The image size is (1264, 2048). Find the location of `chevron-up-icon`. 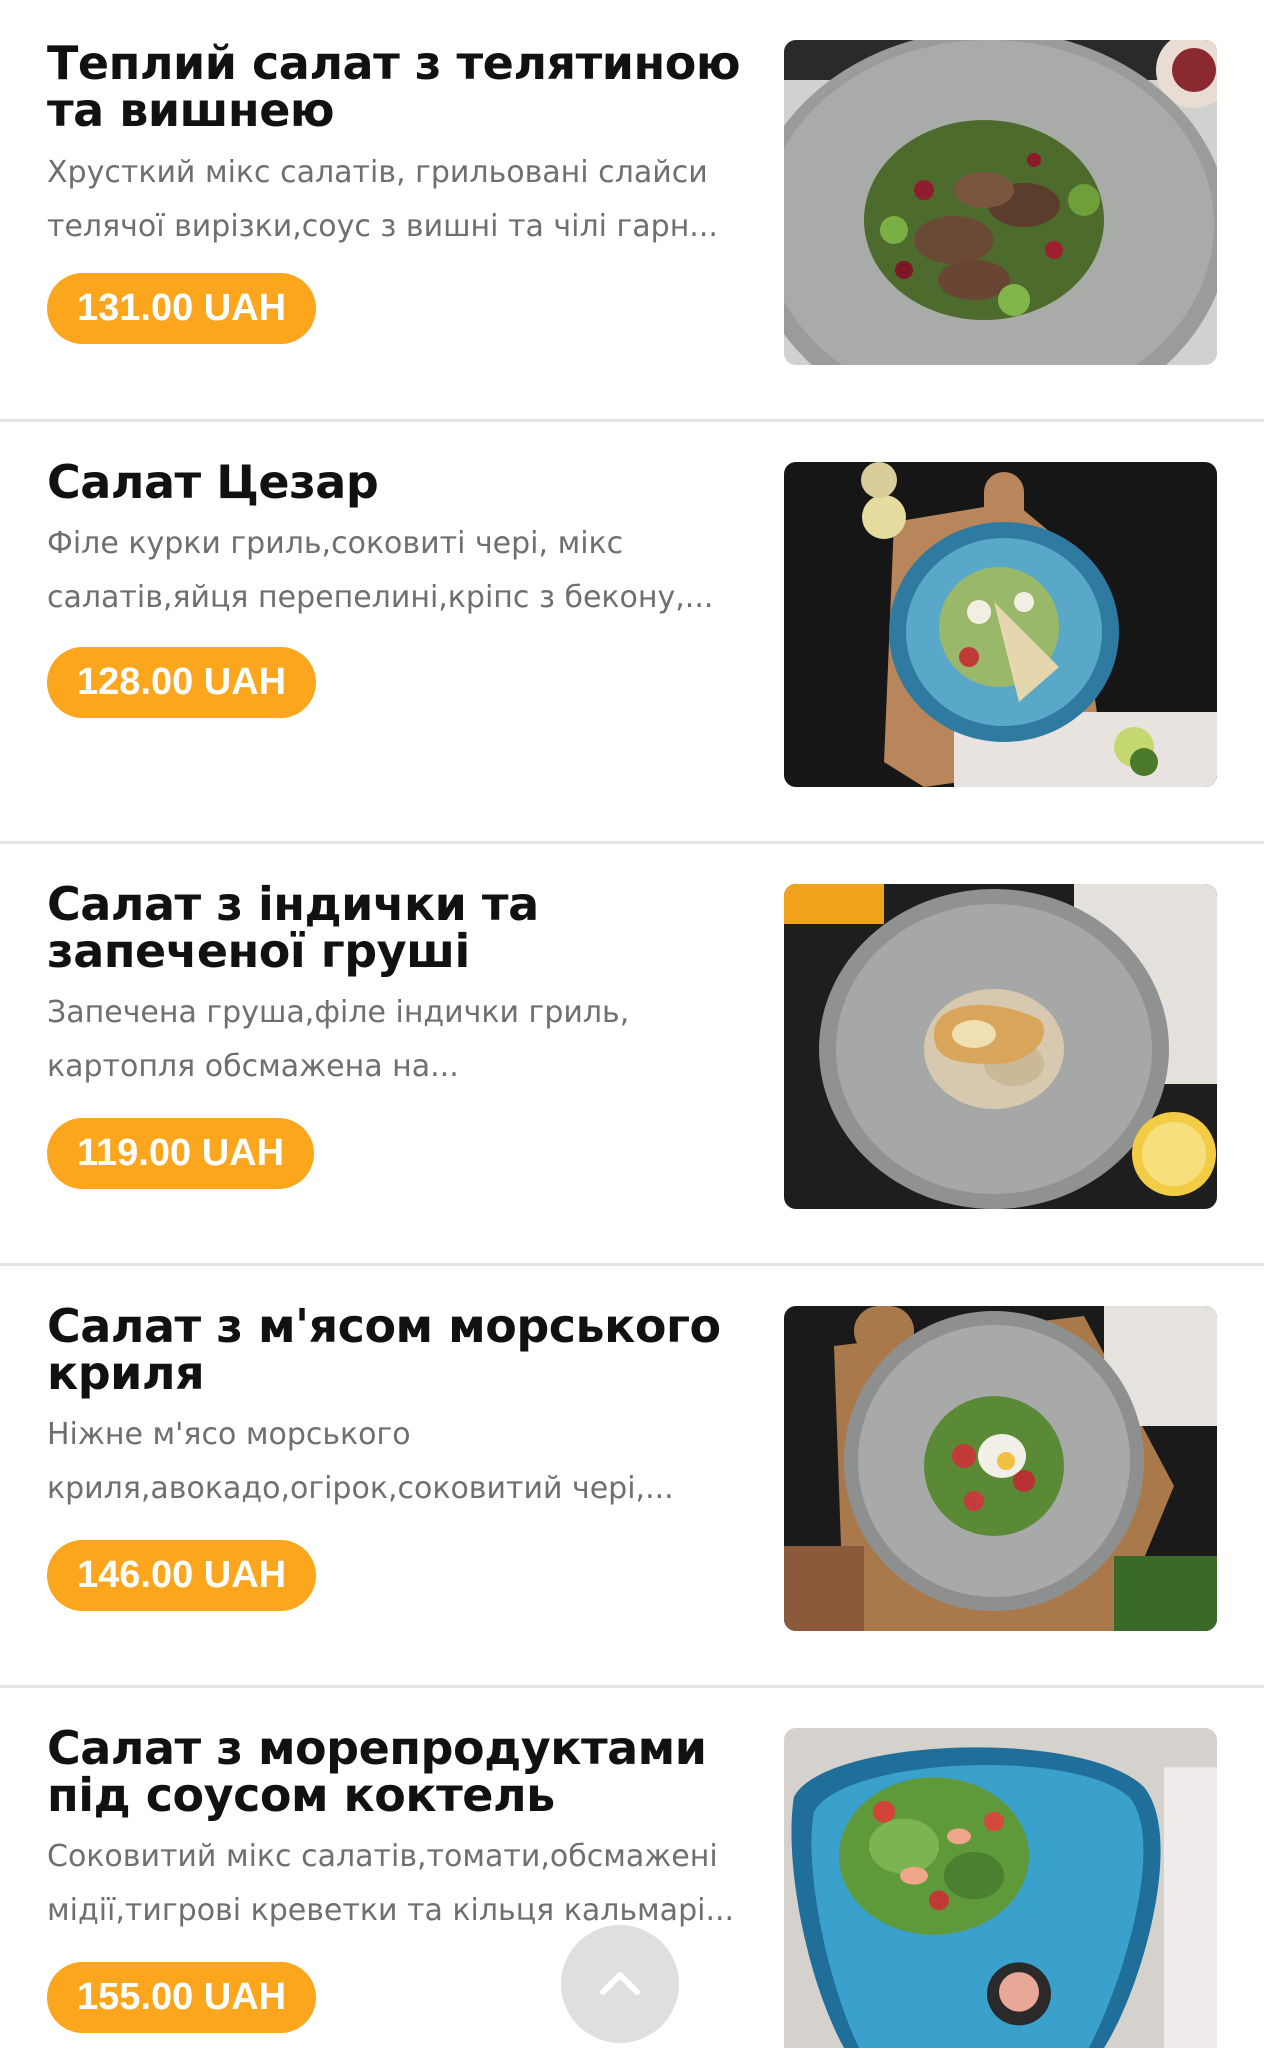

chevron-up-icon is located at coordinates (620, 1983).